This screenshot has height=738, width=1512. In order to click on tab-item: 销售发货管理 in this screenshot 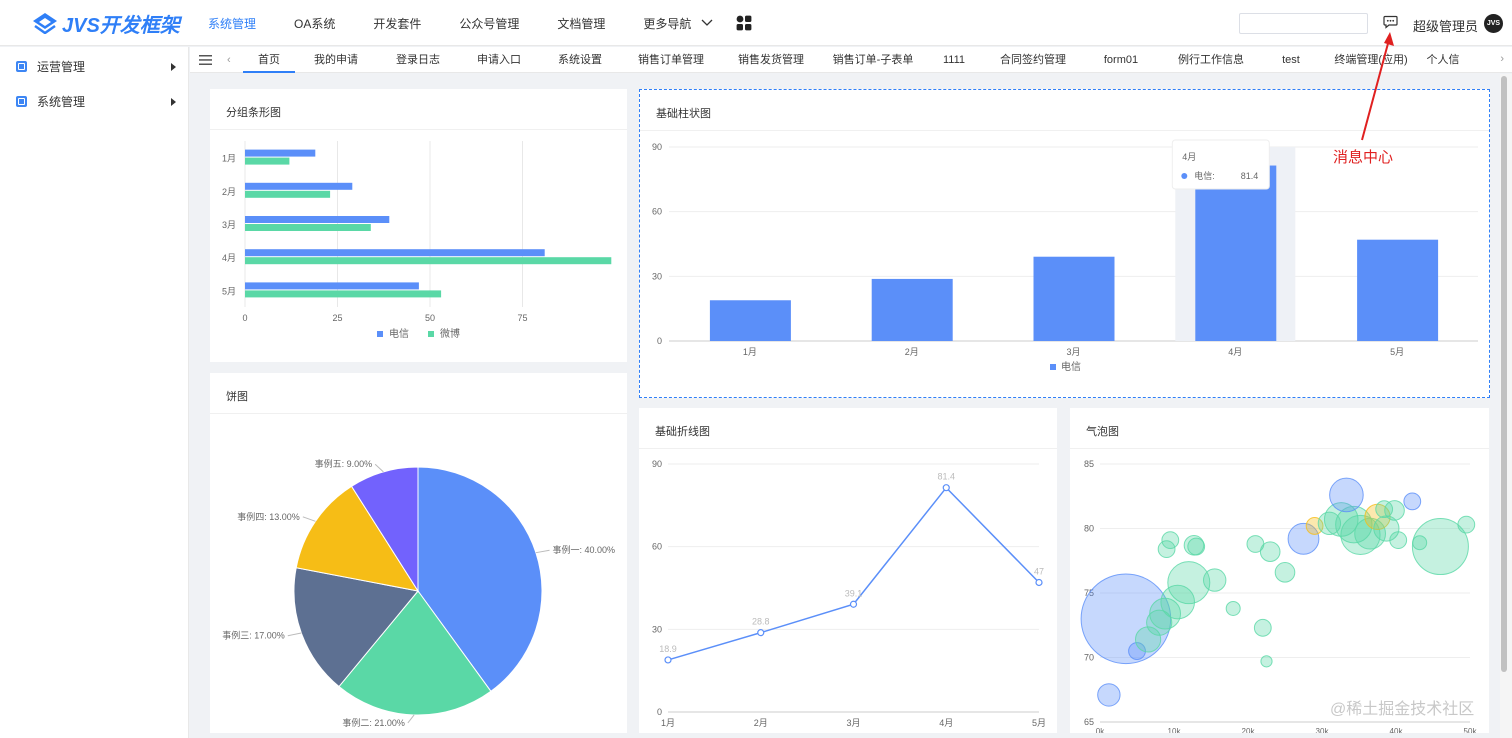, I will do `click(771, 60)`.